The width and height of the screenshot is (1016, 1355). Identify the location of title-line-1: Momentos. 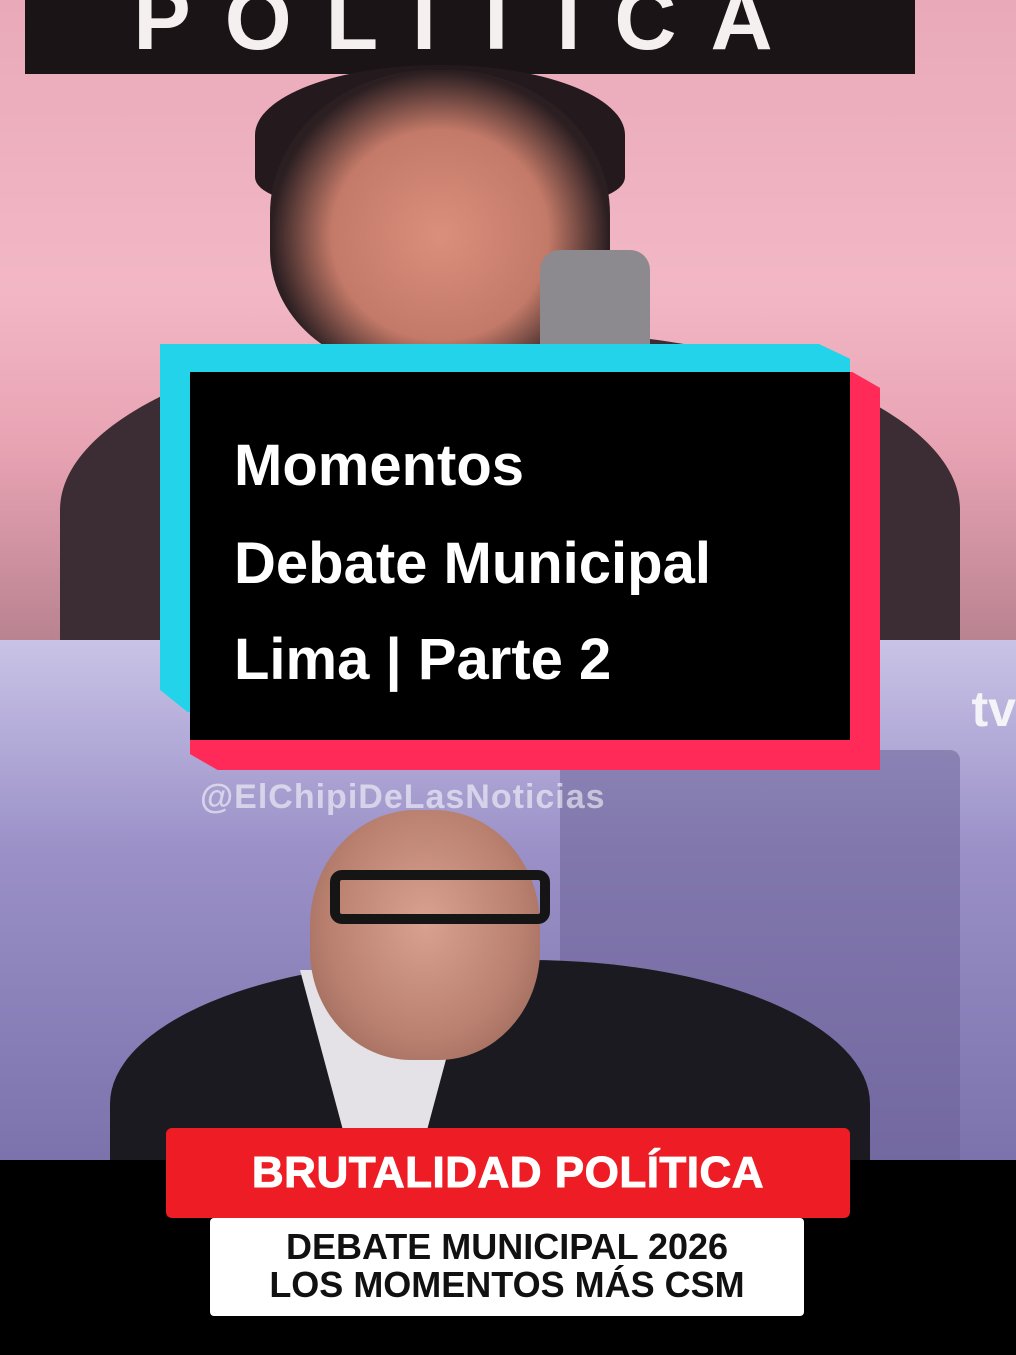
(379, 465).